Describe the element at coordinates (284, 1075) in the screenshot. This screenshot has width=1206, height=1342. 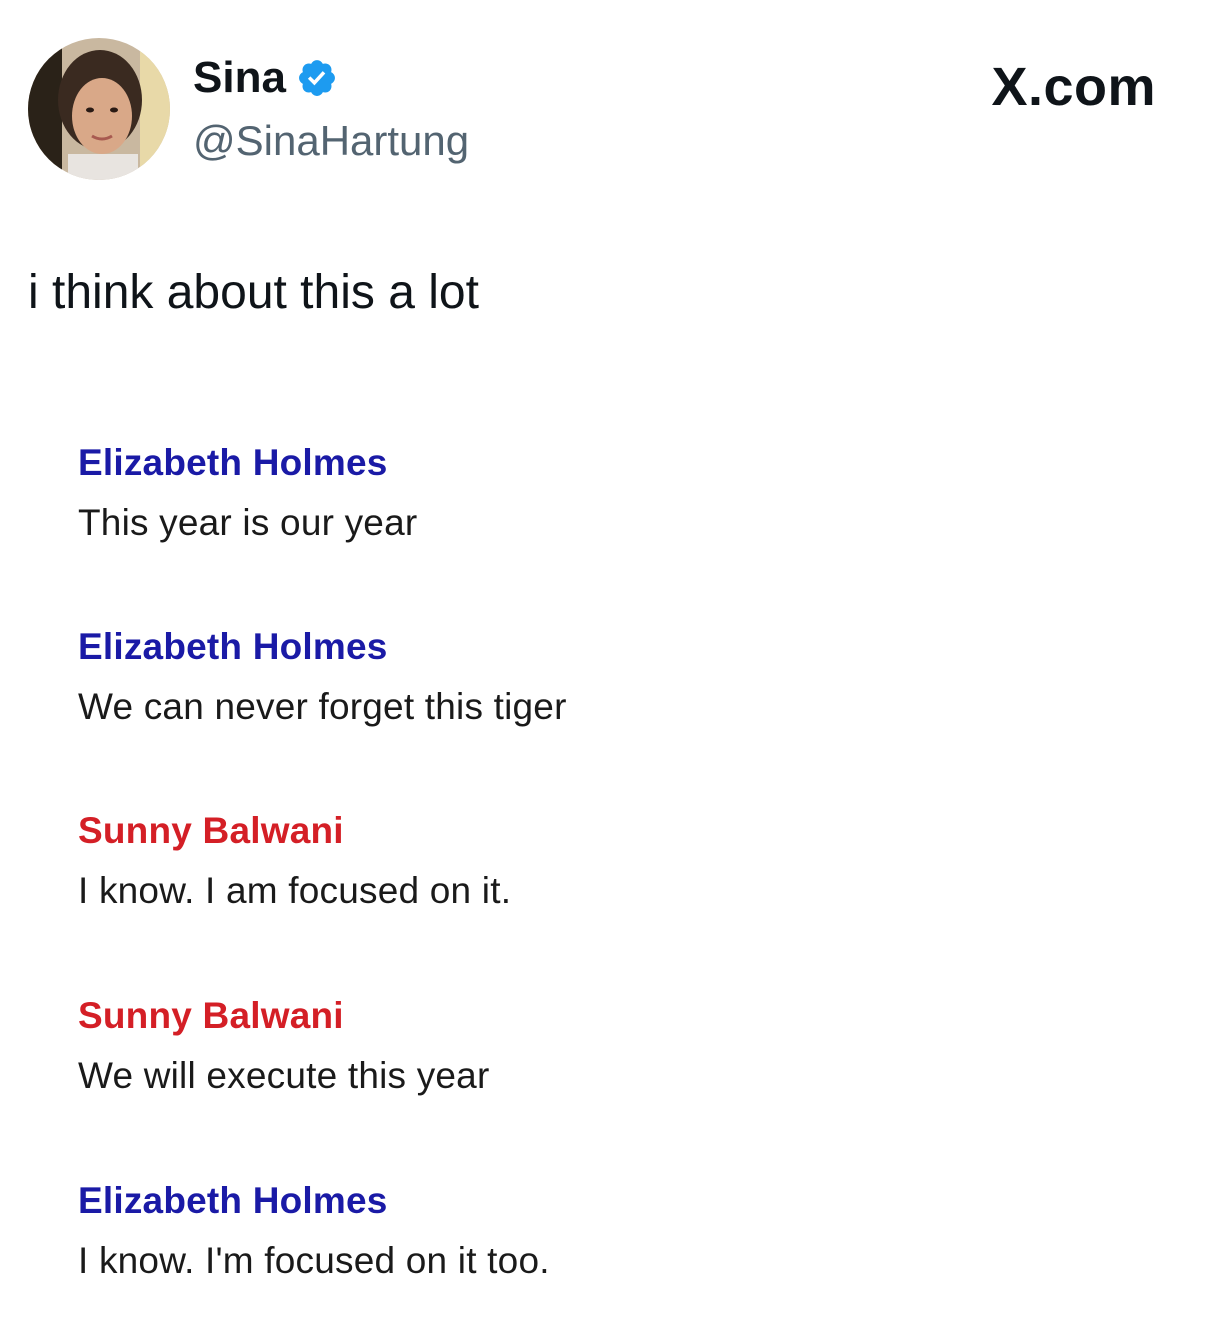
I see `message-text: We will execute this year` at that location.